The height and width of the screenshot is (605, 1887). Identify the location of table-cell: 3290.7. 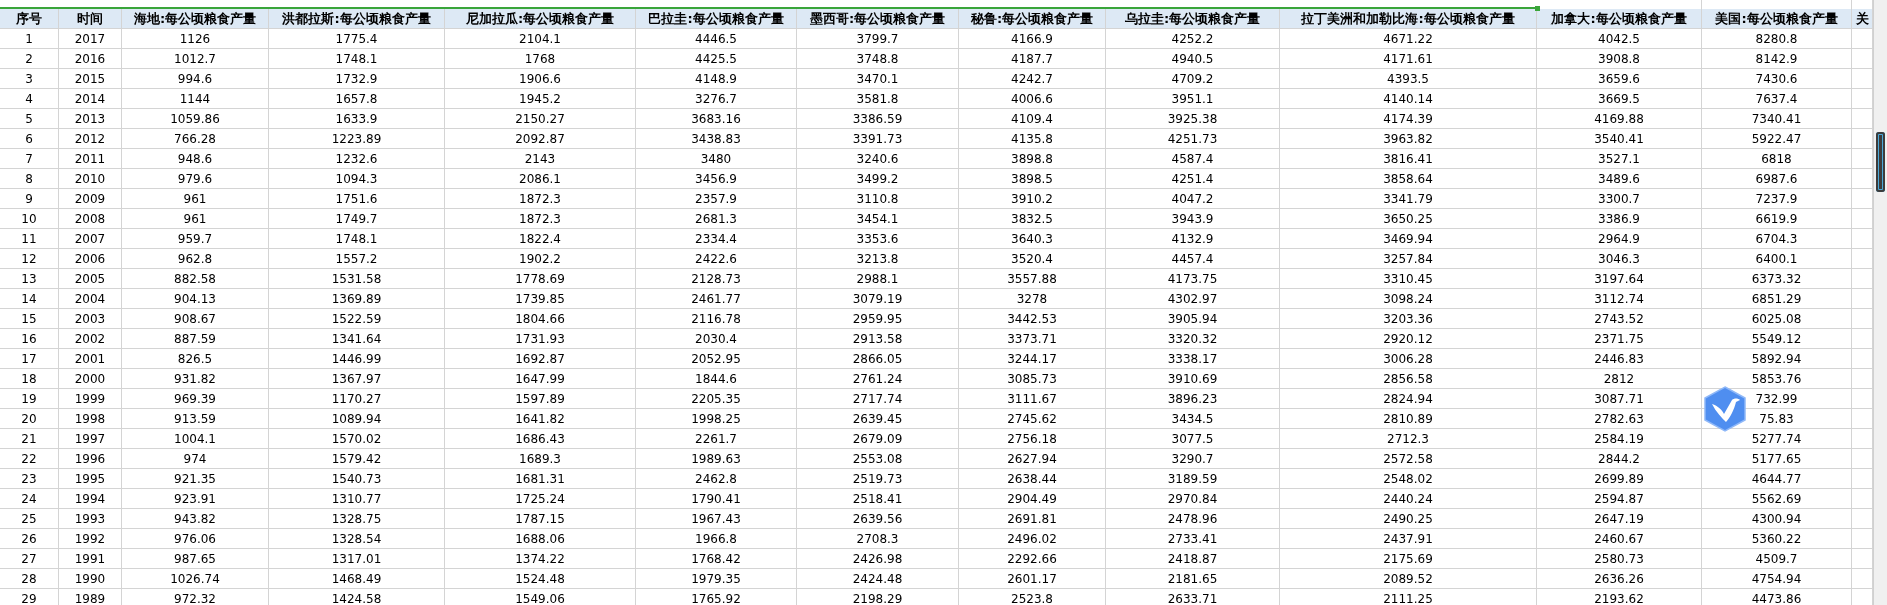
(1193, 459).